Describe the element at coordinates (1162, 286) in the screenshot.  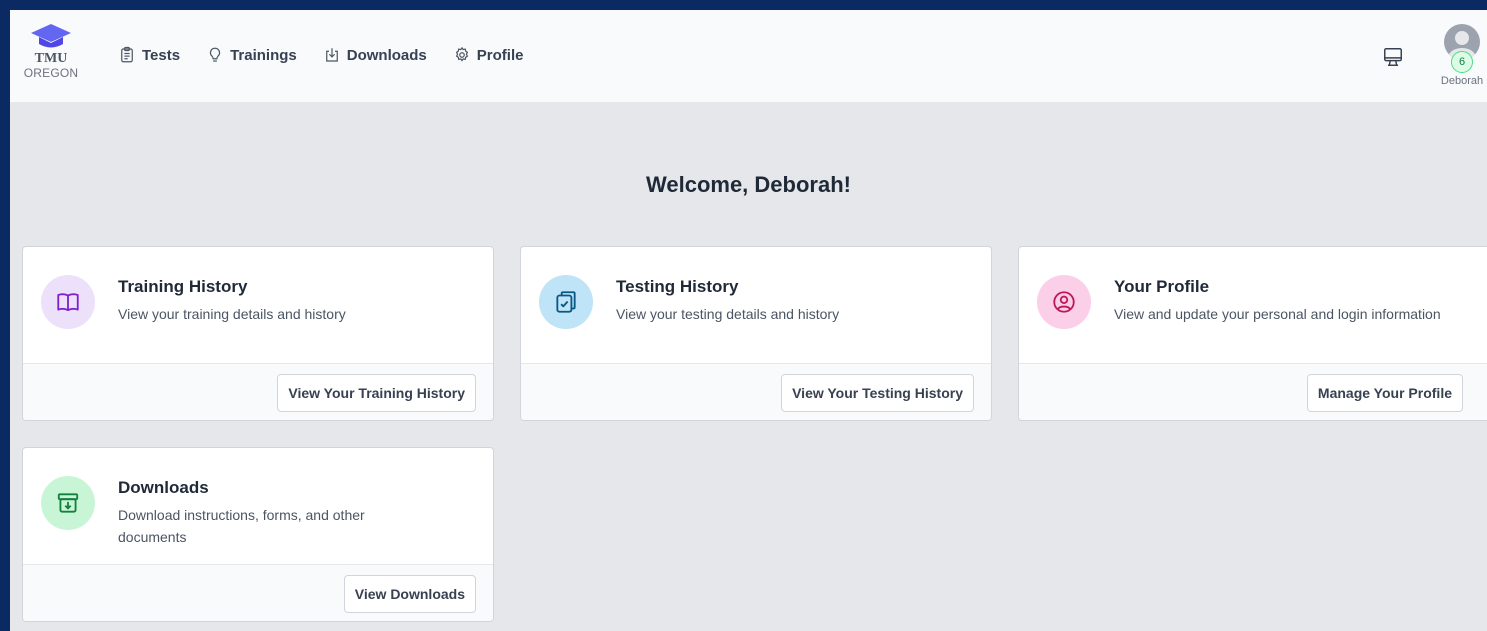
I see `card-title: Your Profile` at that location.